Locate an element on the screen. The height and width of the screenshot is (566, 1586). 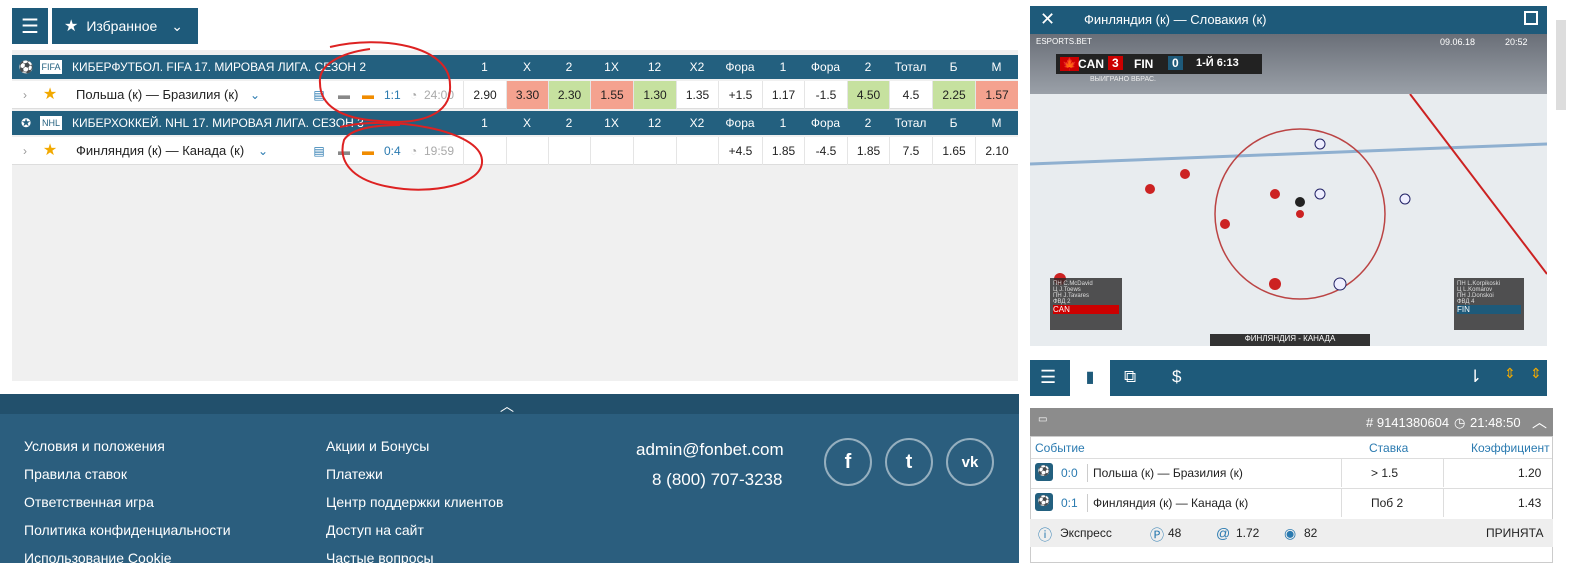
copy-icon: ▭ is located at coordinates (1042, 419).